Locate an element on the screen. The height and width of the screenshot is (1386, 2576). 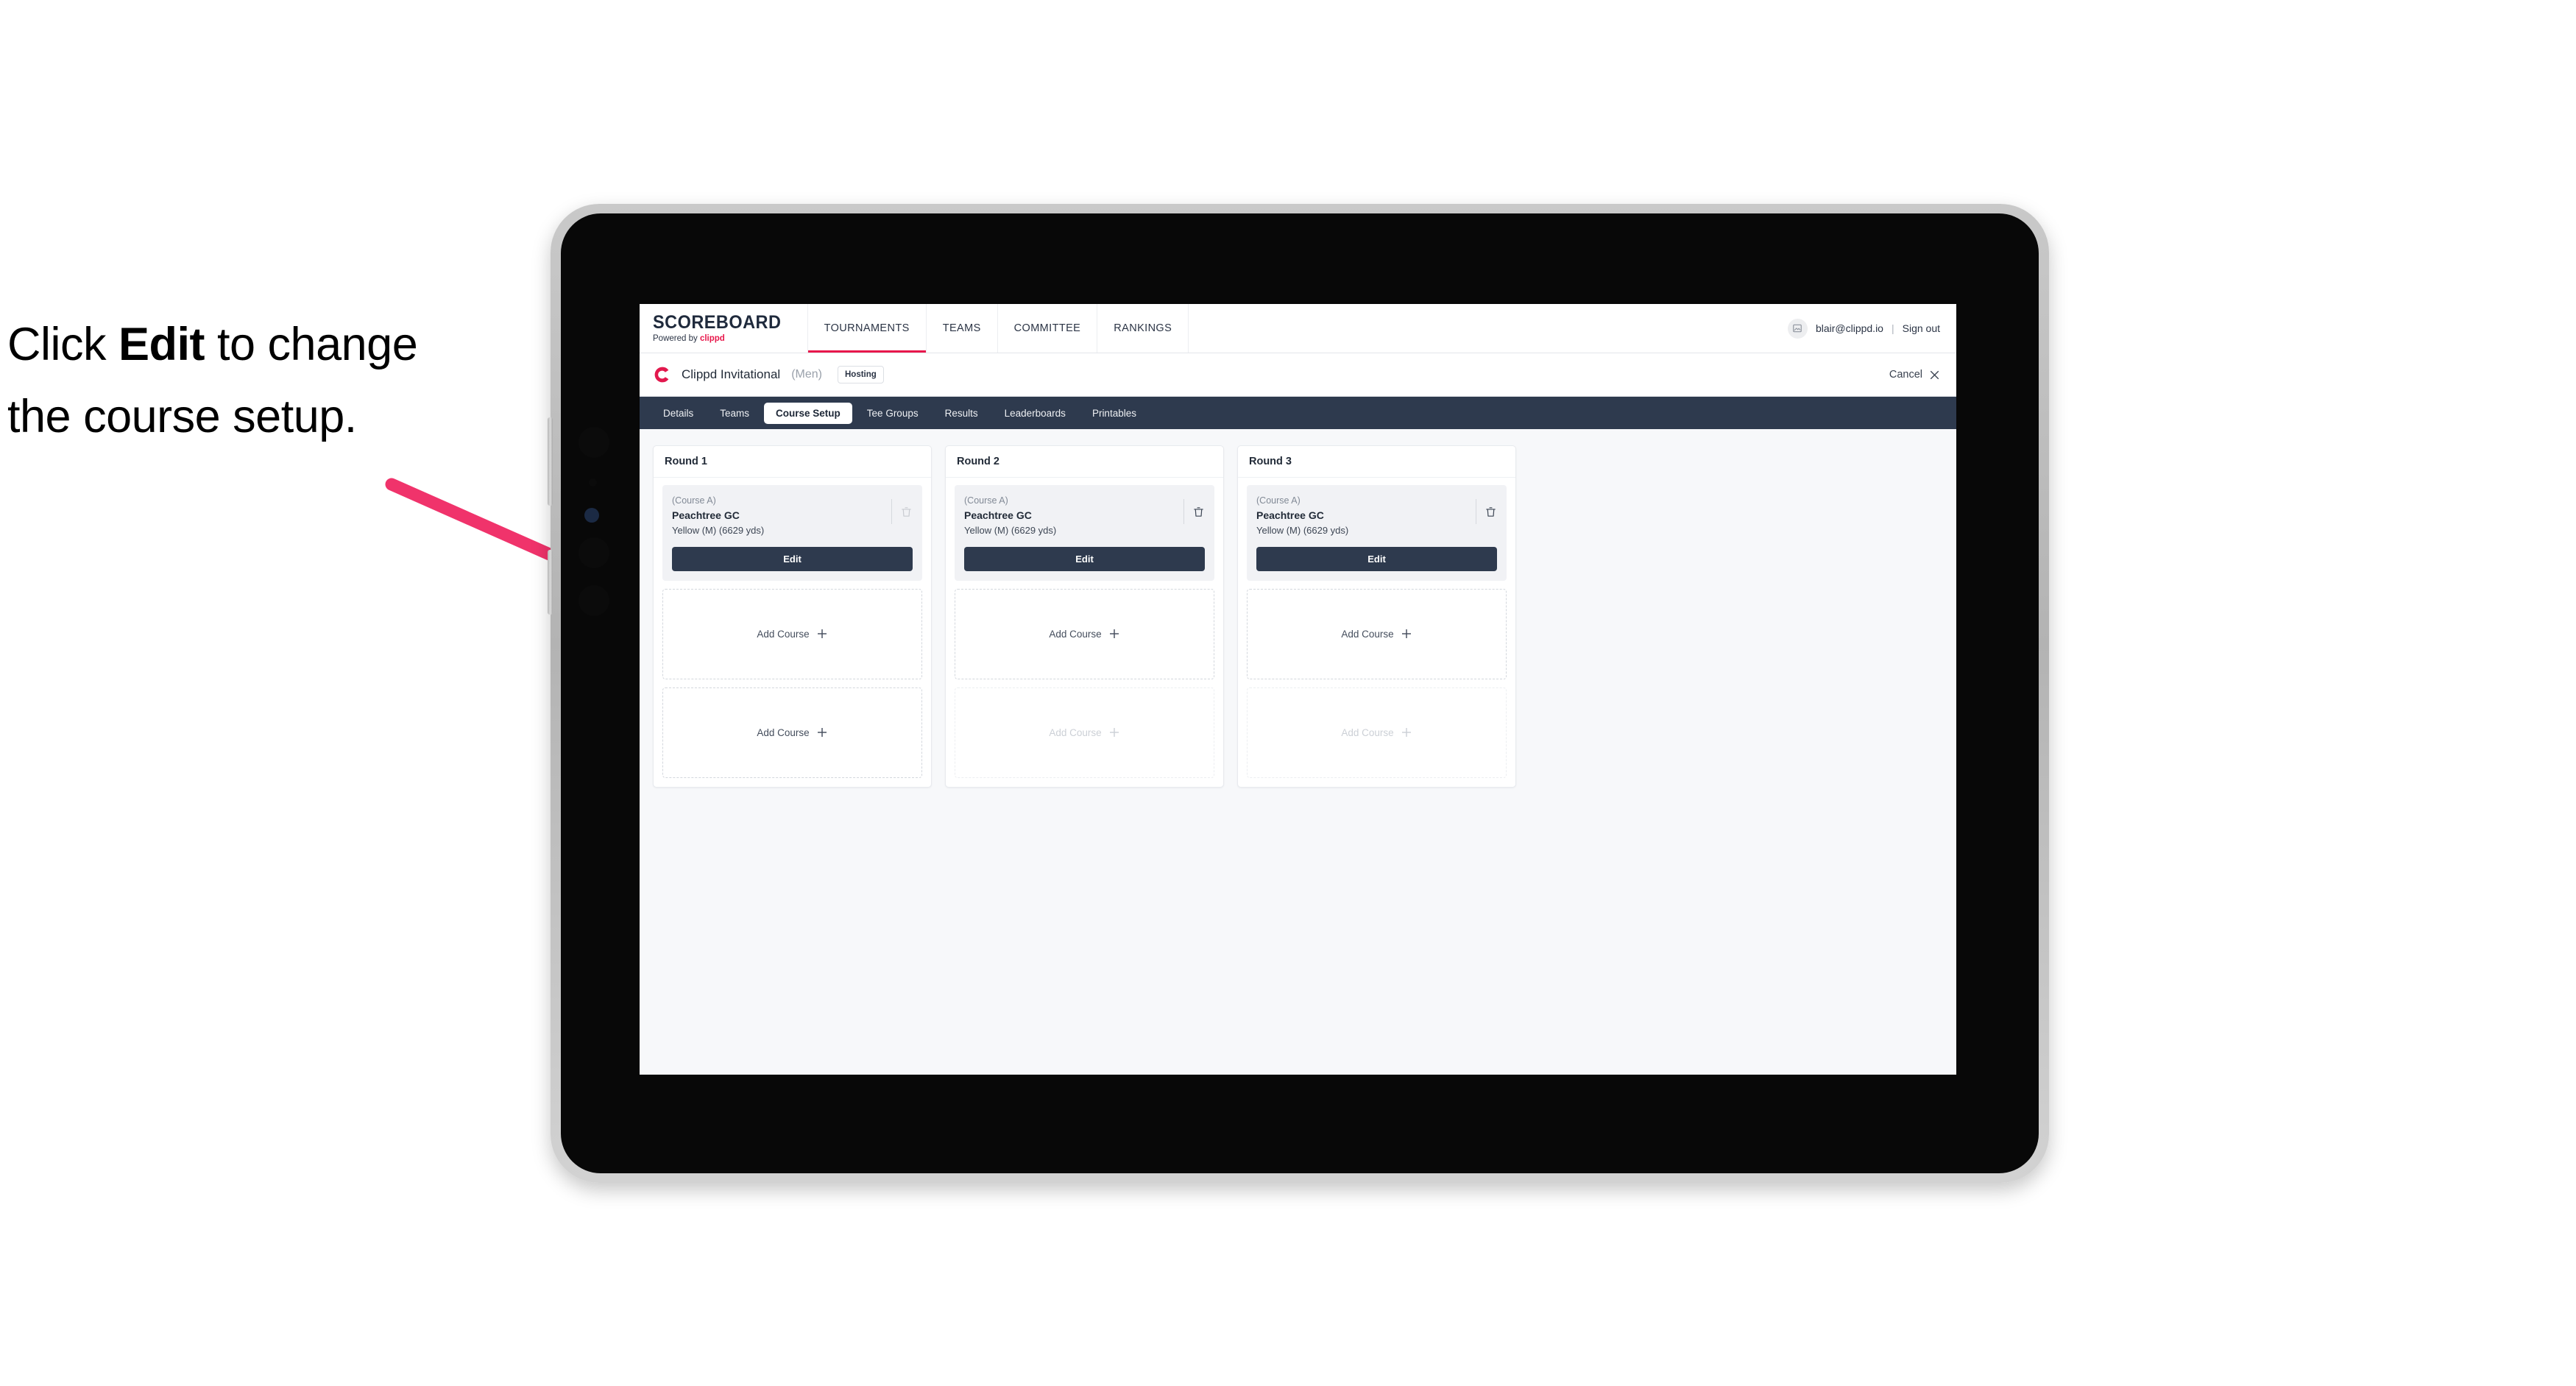
tab-results: Results is located at coordinates (961, 414).